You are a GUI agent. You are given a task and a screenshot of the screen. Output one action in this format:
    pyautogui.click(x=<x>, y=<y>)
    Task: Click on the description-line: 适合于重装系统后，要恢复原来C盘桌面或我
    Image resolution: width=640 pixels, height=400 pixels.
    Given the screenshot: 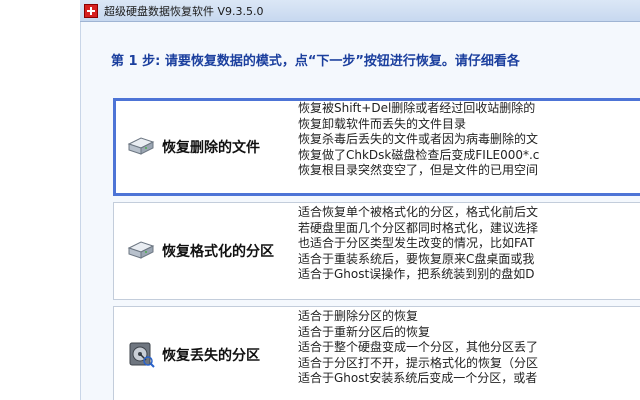 What is the action you would take?
    pyautogui.click(x=416, y=258)
    